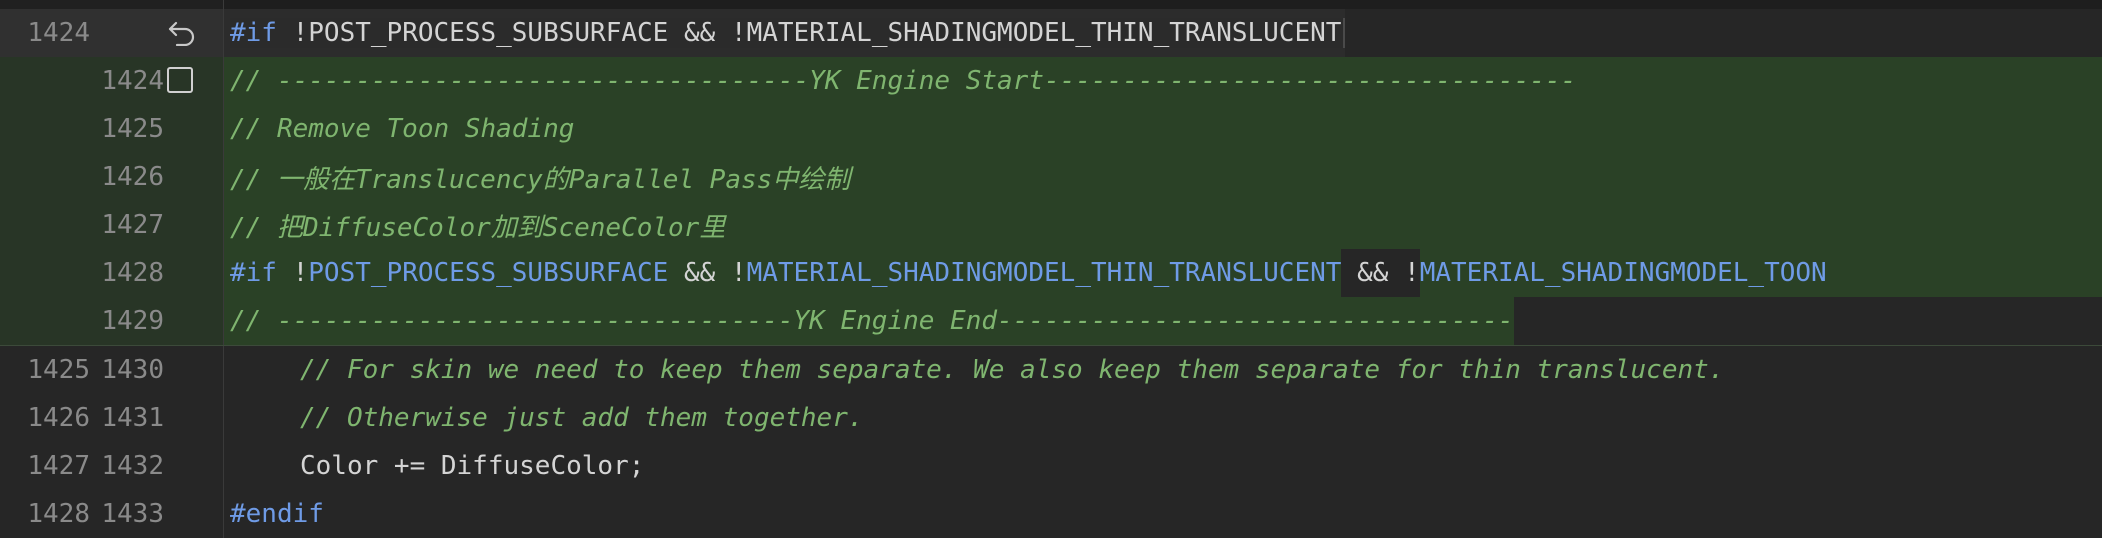  Describe the element at coordinates (1163, 177) in the screenshot. I see `code-line: // 一般在Translucency的Parallel Pass中绘制` at that location.